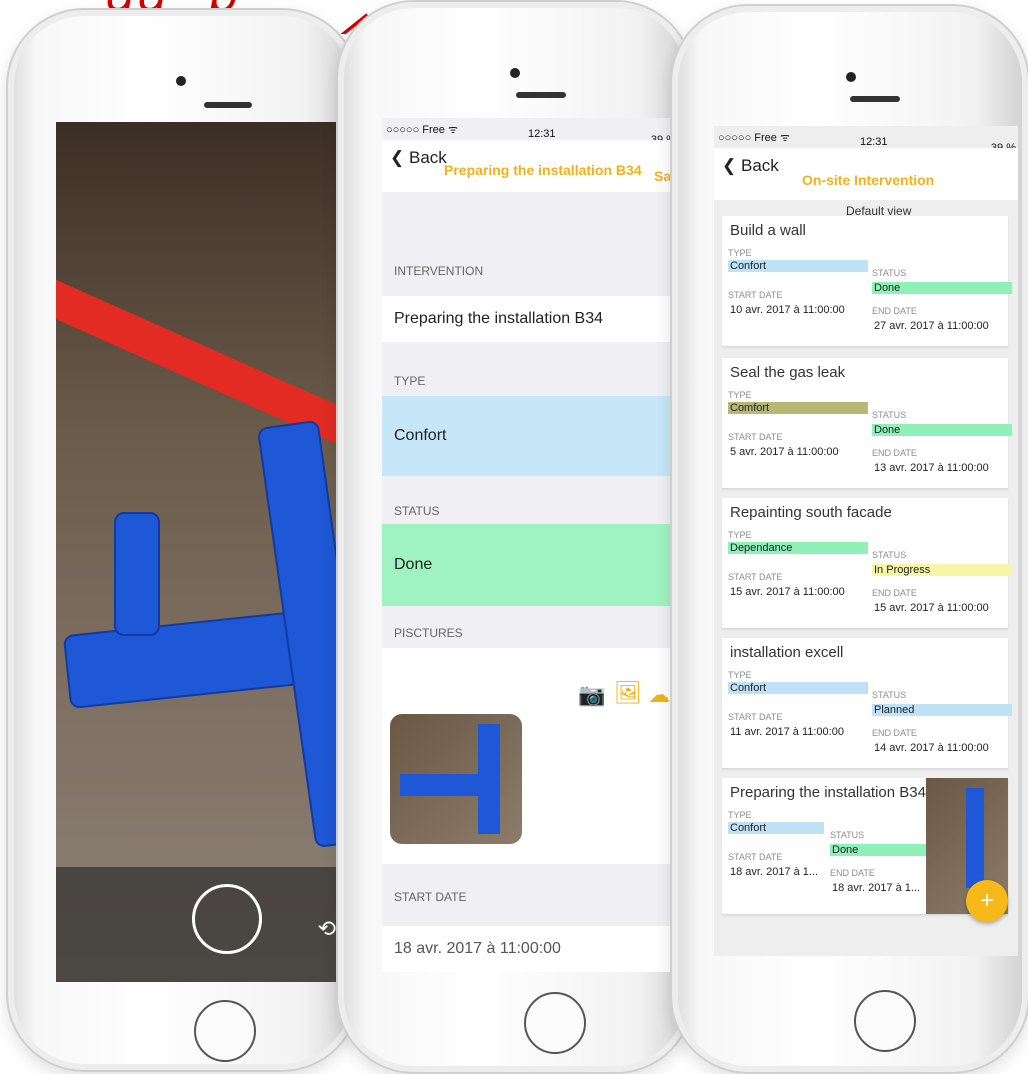 The width and height of the screenshot is (1028, 1074). What do you see at coordinates (798, 548) in the screenshot?
I see `type-value: Dependance` at bounding box center [798, 548].